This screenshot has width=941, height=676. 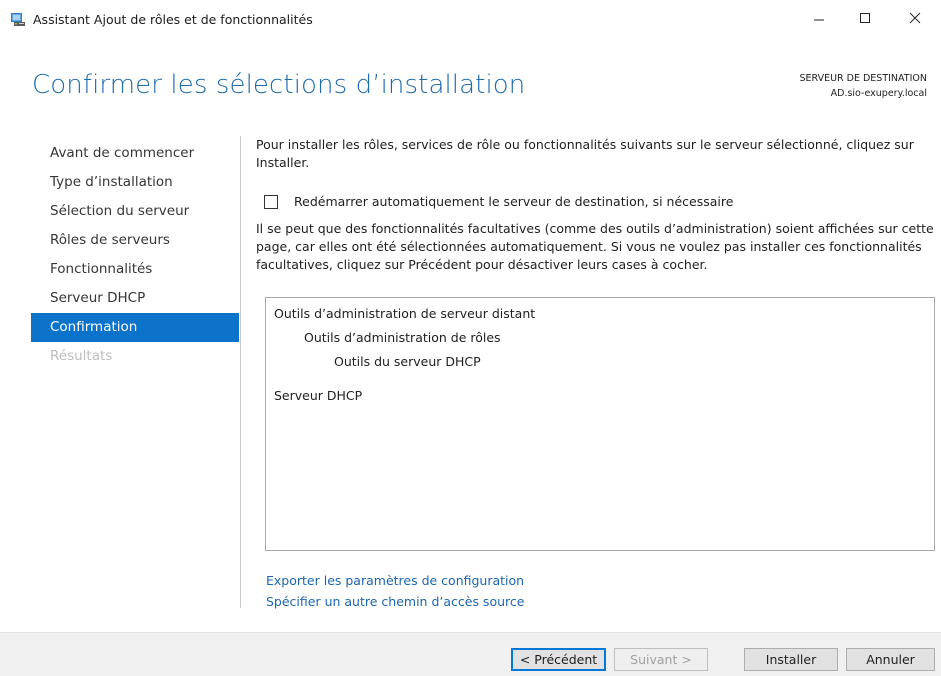 What do you see at coordinates (661, 659) in the screenshot?
I see `next-button: Suivant >` at bounding box center [661, 659].